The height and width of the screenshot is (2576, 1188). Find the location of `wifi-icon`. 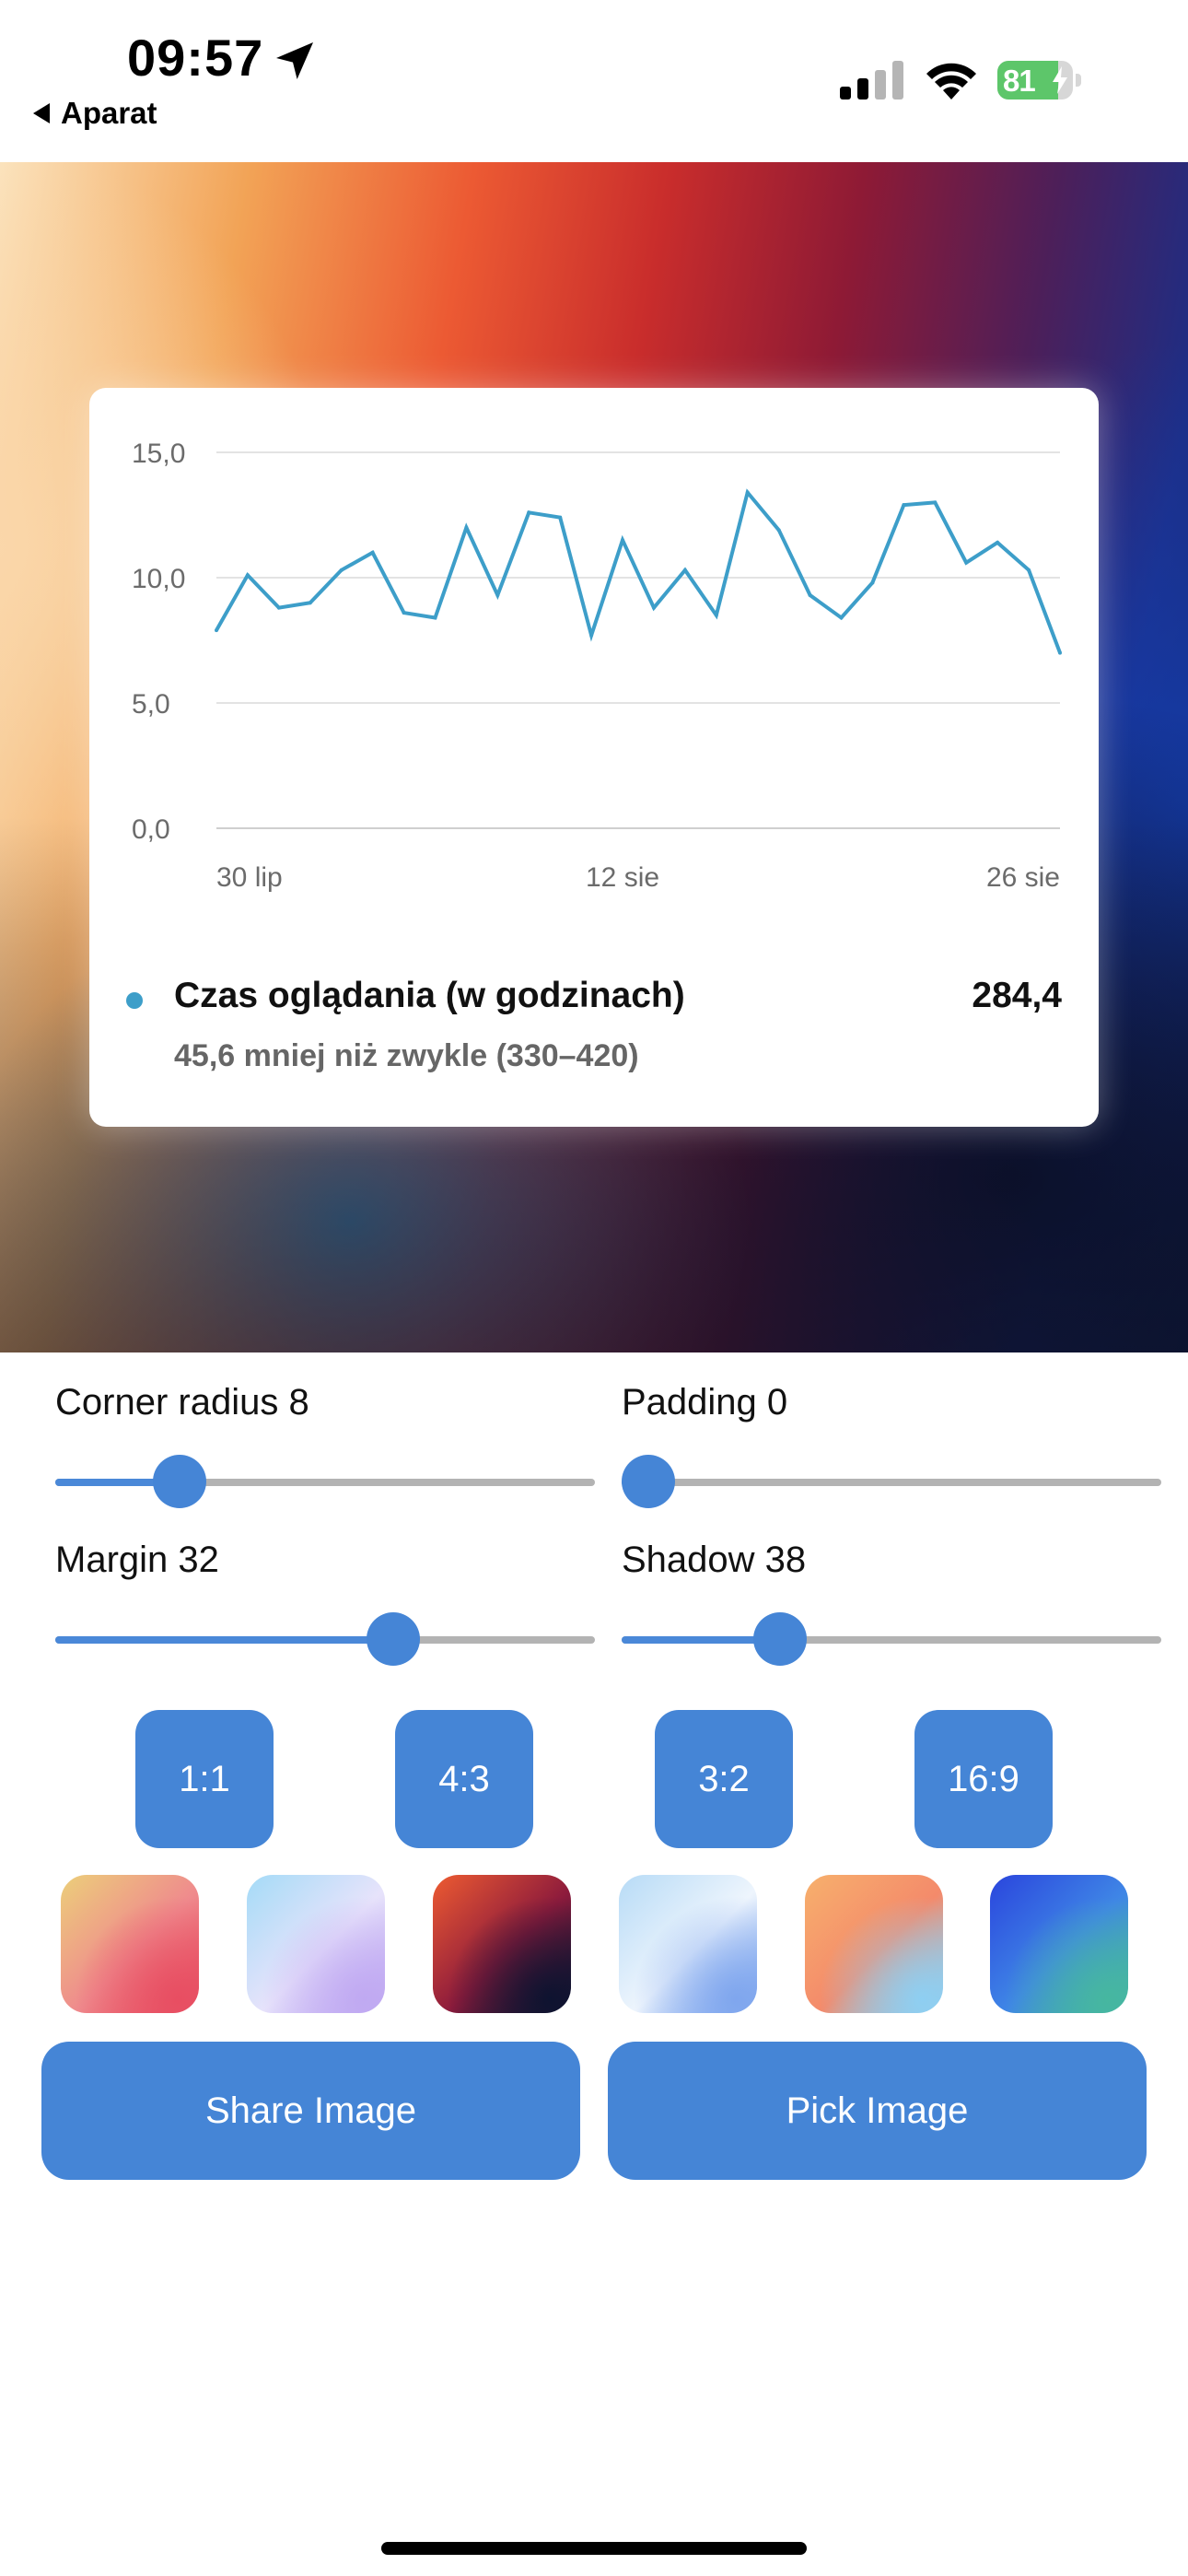

wifi-icon is located at coordinates (951, 81).